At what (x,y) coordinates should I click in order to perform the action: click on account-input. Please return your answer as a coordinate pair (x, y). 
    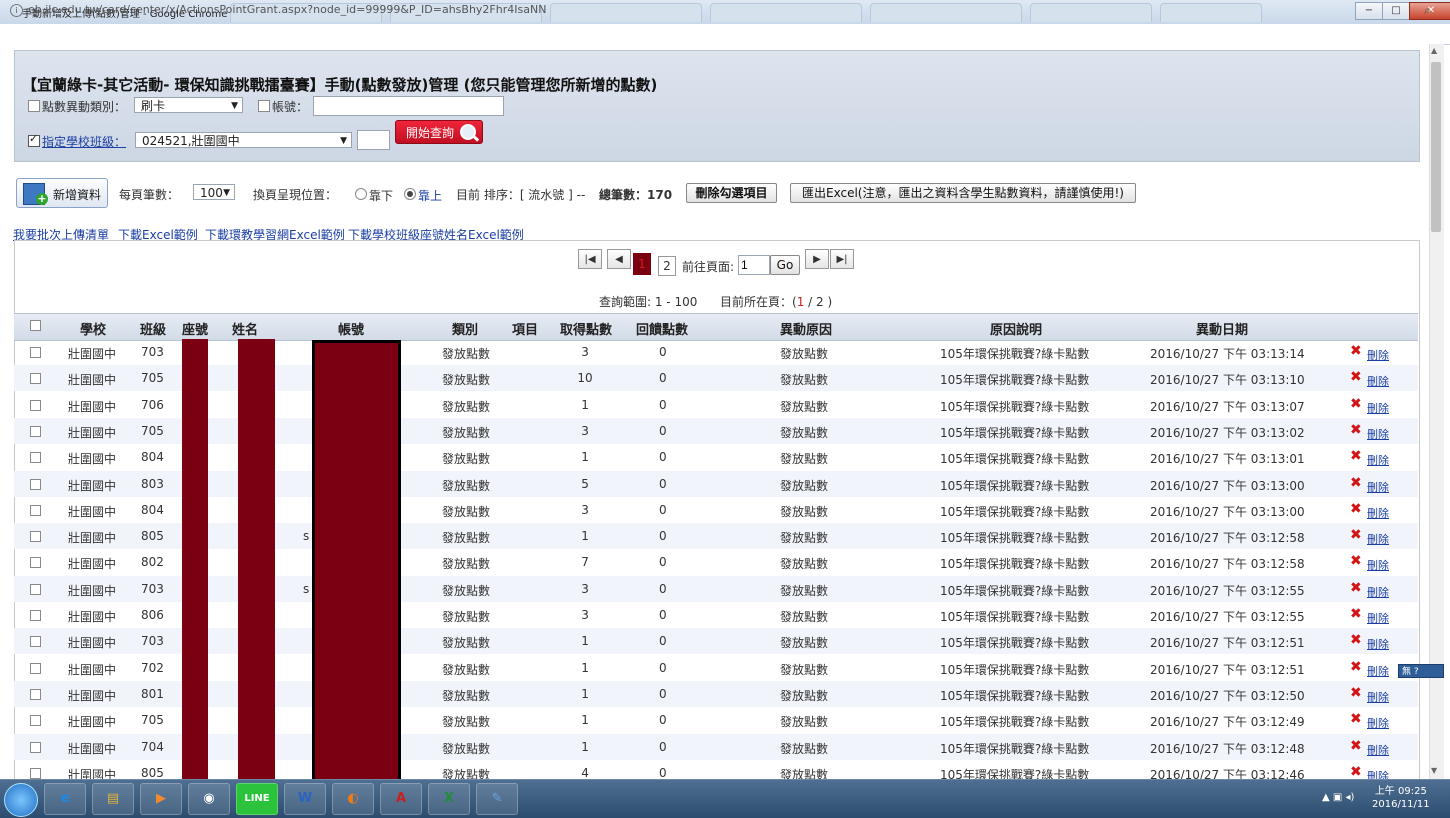
    Looking at the image, I should click on (408, 106).